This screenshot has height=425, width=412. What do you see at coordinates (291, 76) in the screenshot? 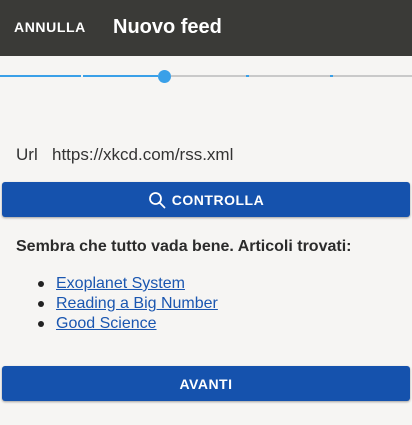
I see `stepper-remaining-track` at bounding box center [291, 76].